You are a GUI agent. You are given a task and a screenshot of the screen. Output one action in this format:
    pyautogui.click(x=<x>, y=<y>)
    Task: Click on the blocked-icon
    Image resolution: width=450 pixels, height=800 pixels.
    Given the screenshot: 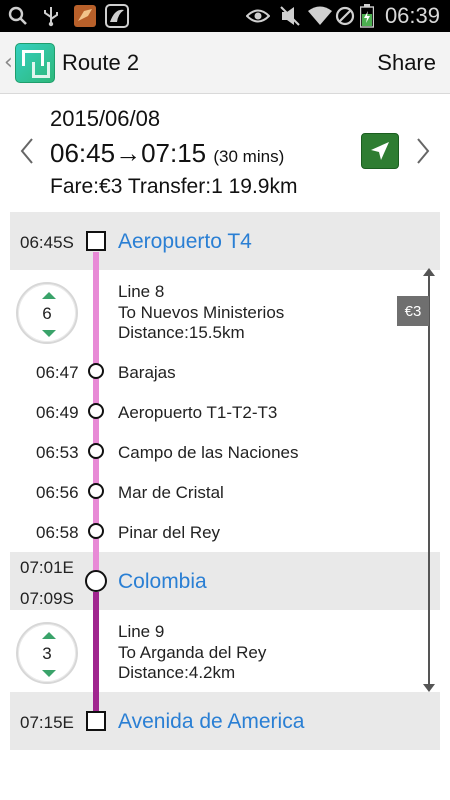 What is the action you would take?
    pyautogui.click(x=345, y=16)
    